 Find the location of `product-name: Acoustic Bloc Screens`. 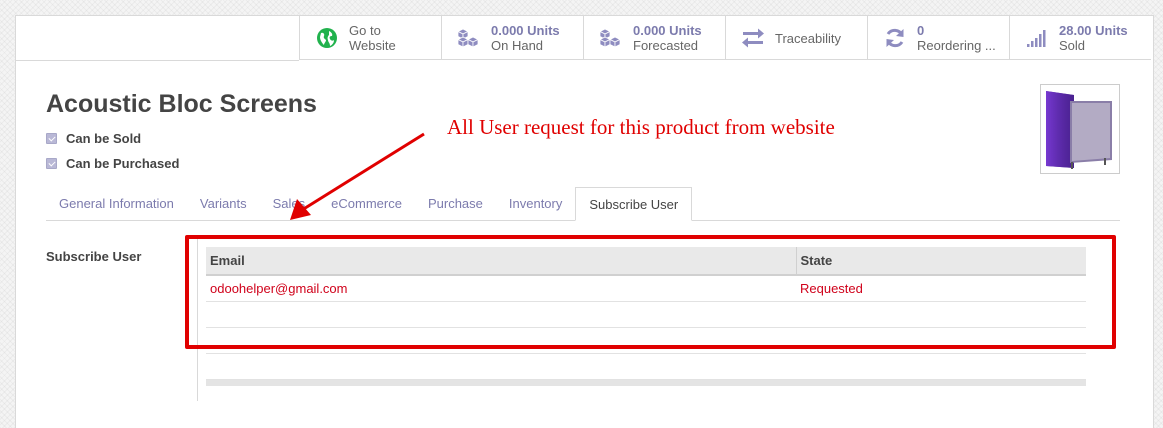

product-name: Acoustic Bloc Screens is located at coordinates (181, 104).